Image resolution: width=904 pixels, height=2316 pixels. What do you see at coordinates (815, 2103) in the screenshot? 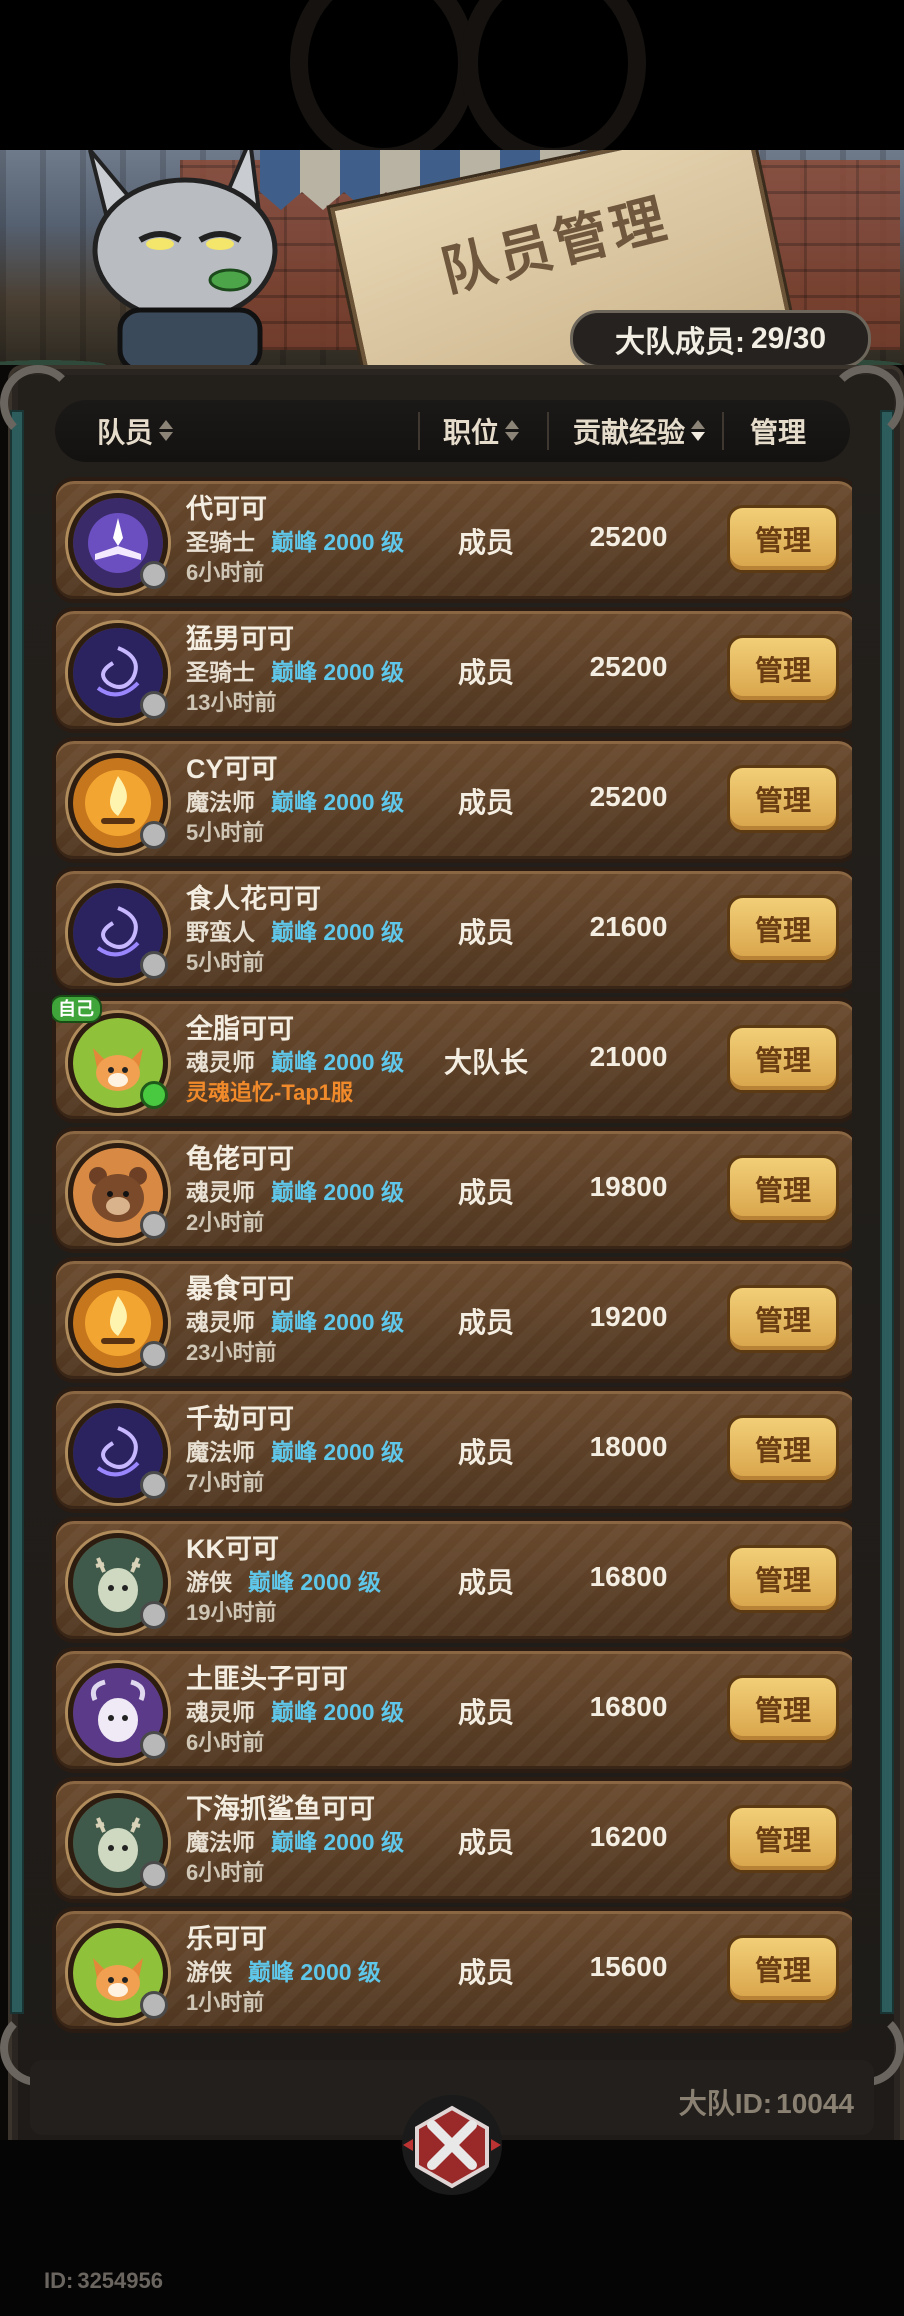
I see `team-id-value: 10044` at bounding box center [815, 2103].